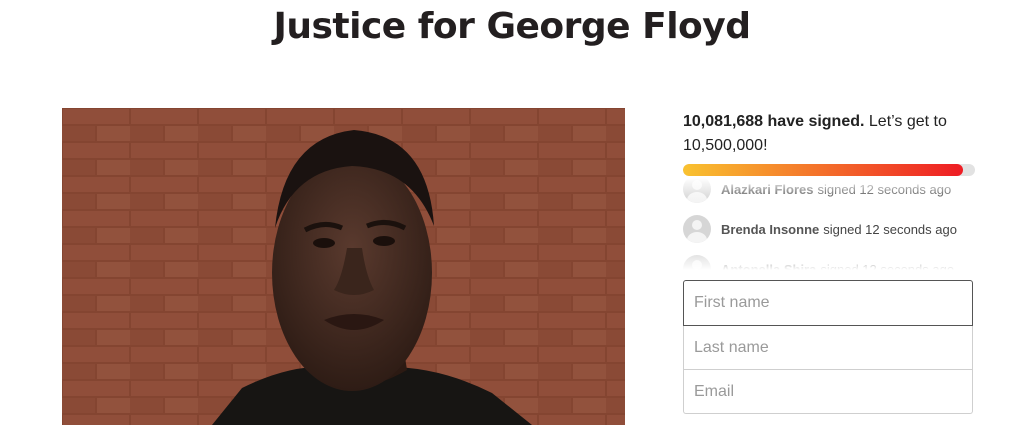 Image resolution: width=1024 pixels, height=425 pixels. What do you see at coordinates (818, 262) in the screenshot?
I see `recent-signer: Antonella Shira signed 12 seconds ago` at bounding box center [818, 262].